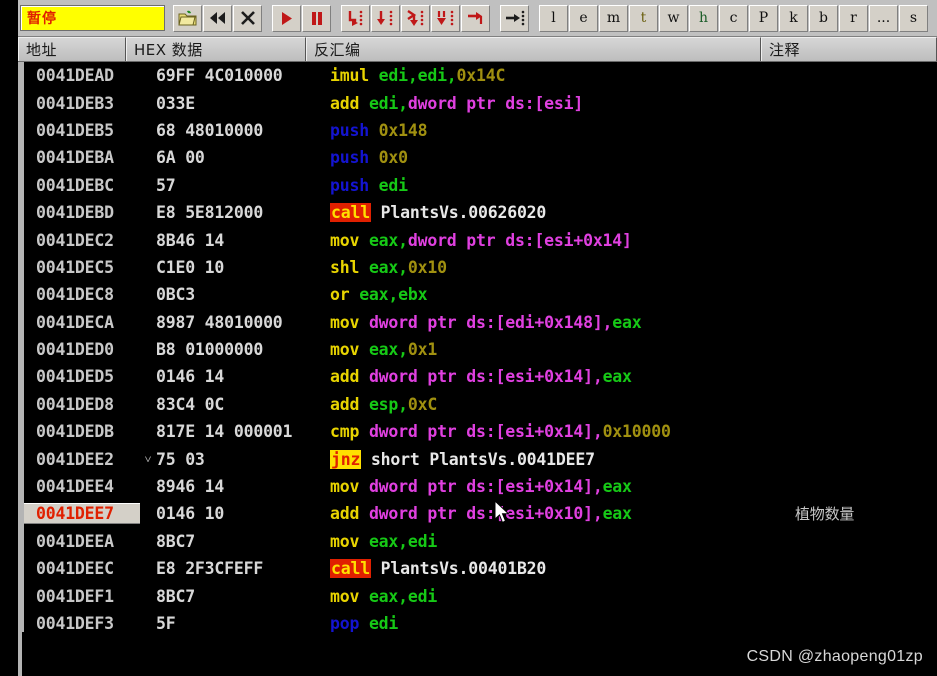 The image size is (937, 676). What do you see at coordinates (210, 350) in the screenshot?
I see `row-hex-bytes: B8 01000000` at bounding box center [210, 350].